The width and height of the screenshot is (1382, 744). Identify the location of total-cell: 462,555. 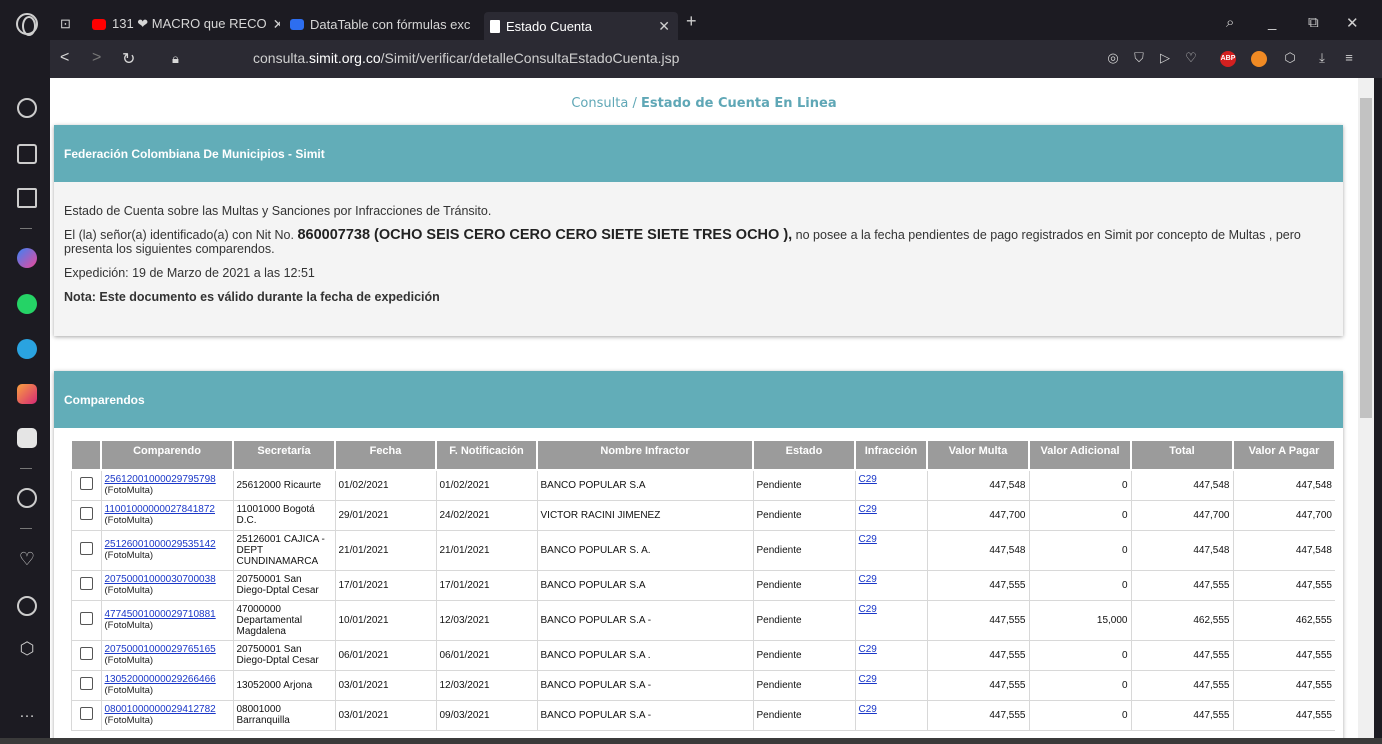
(1181, 620).